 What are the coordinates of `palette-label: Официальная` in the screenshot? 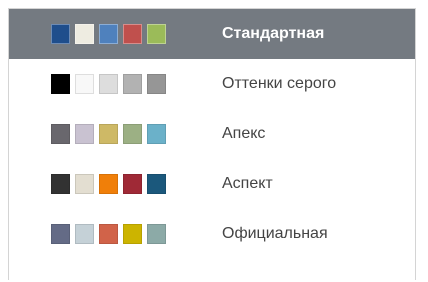 It's located at (275, 233).